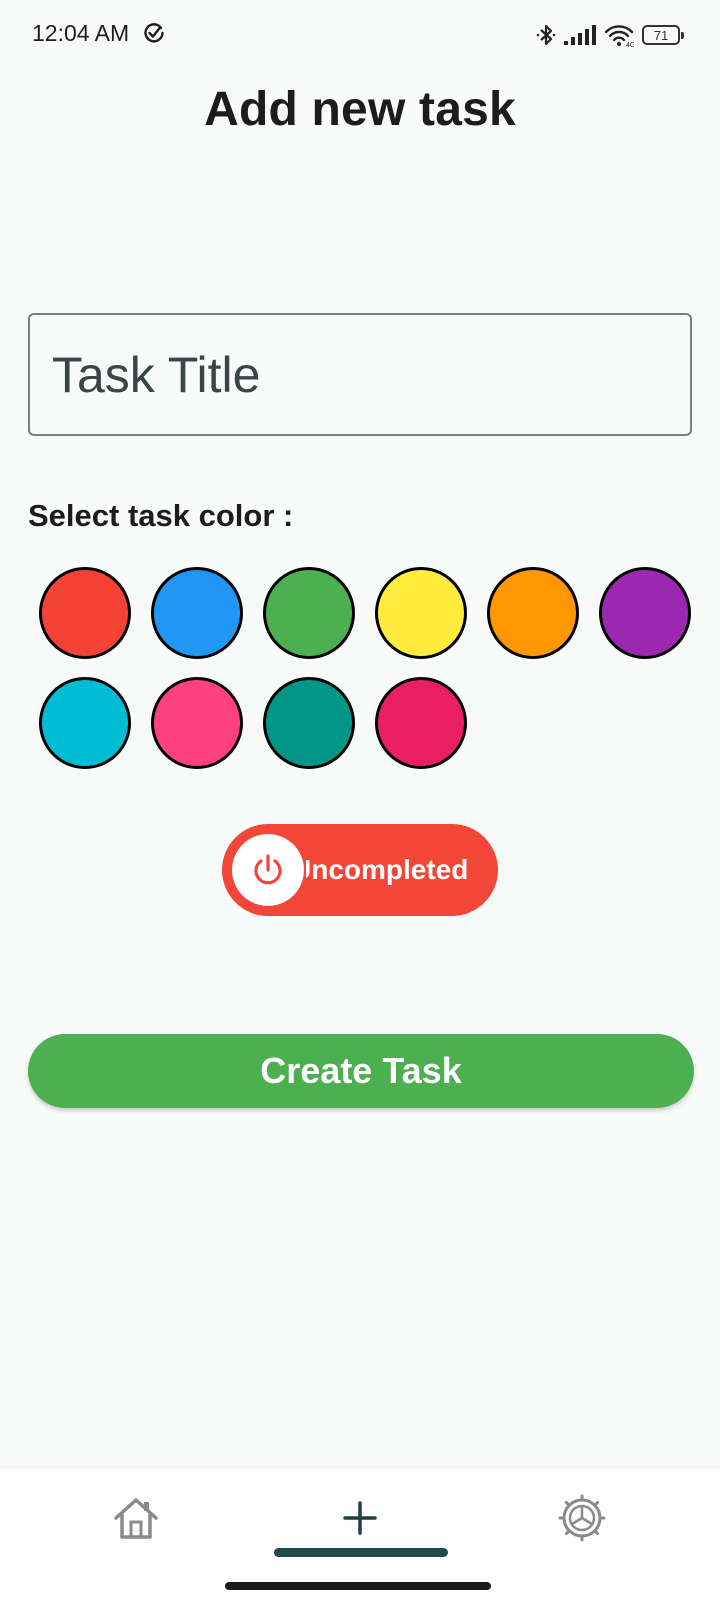 Image resolution: width=720 pixels, height=1600 pixels. I want to click on settings-icon, so click(582, 1520).